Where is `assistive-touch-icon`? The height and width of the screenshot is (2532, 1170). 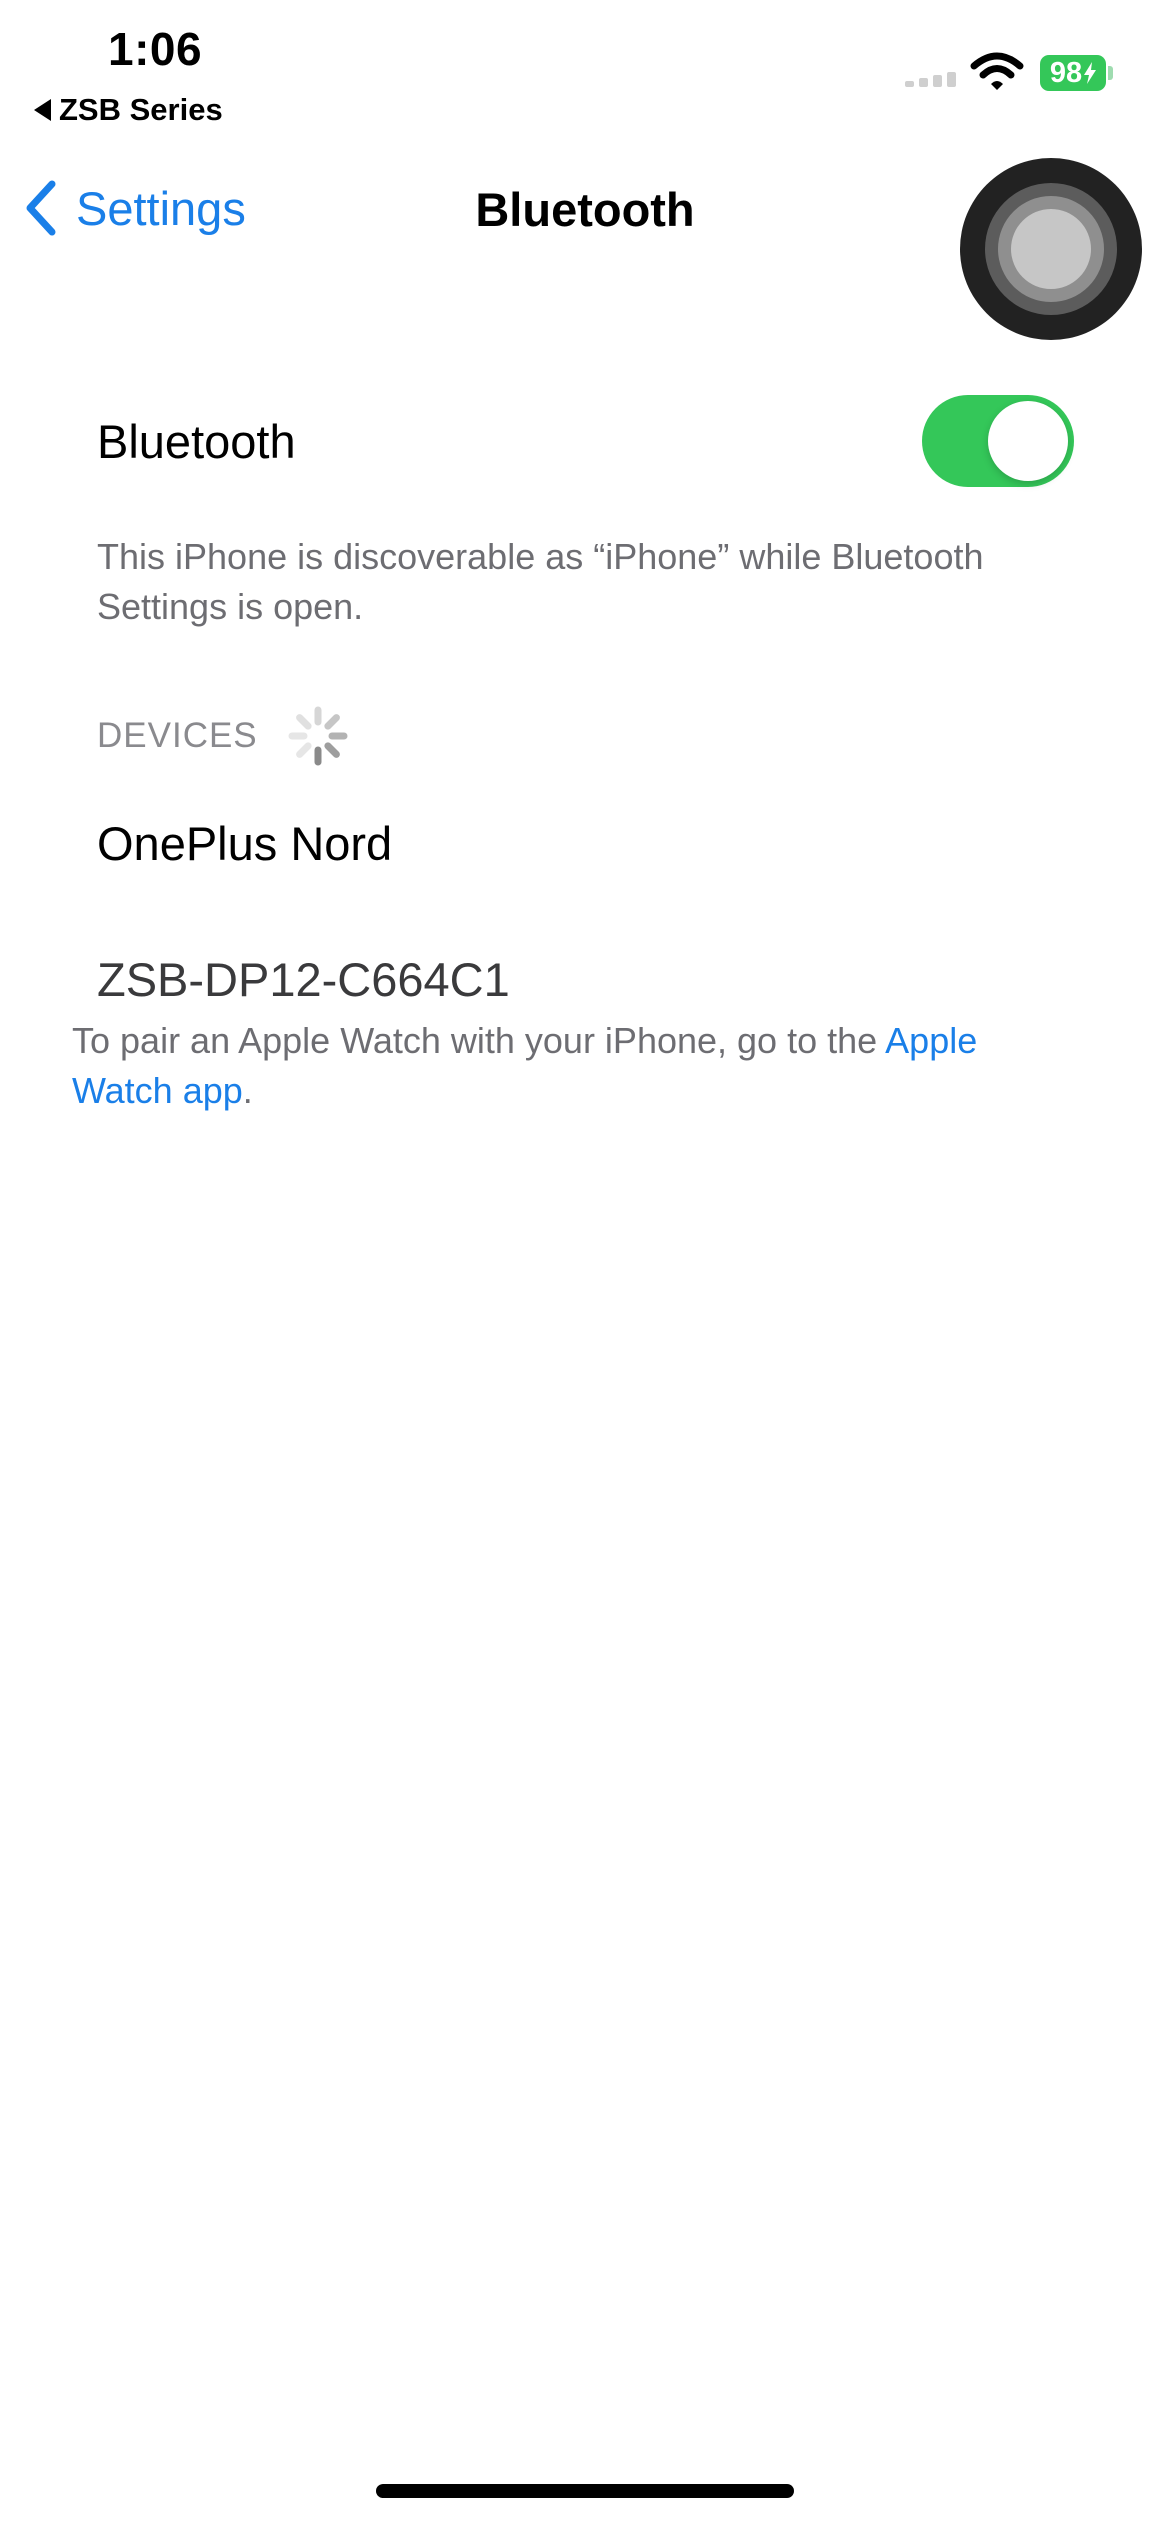
assistive-touch-icon is located at coordinates (1051, 249).